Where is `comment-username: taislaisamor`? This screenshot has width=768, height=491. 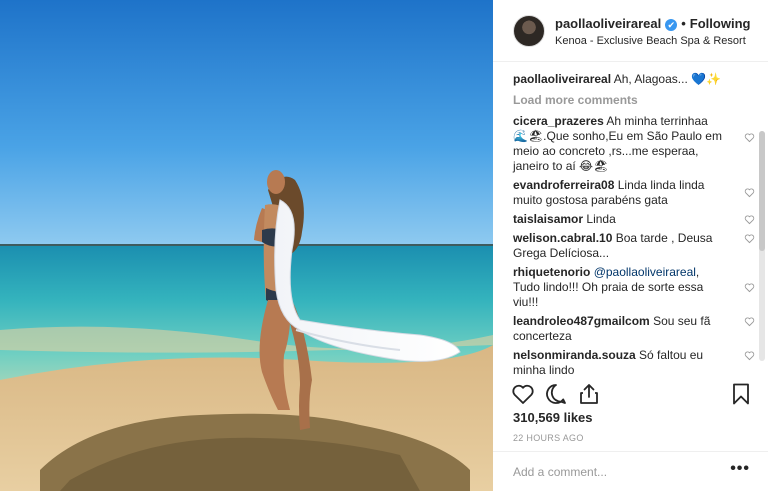
comment-username: taislaisamor is located at coordinates (548, 219).